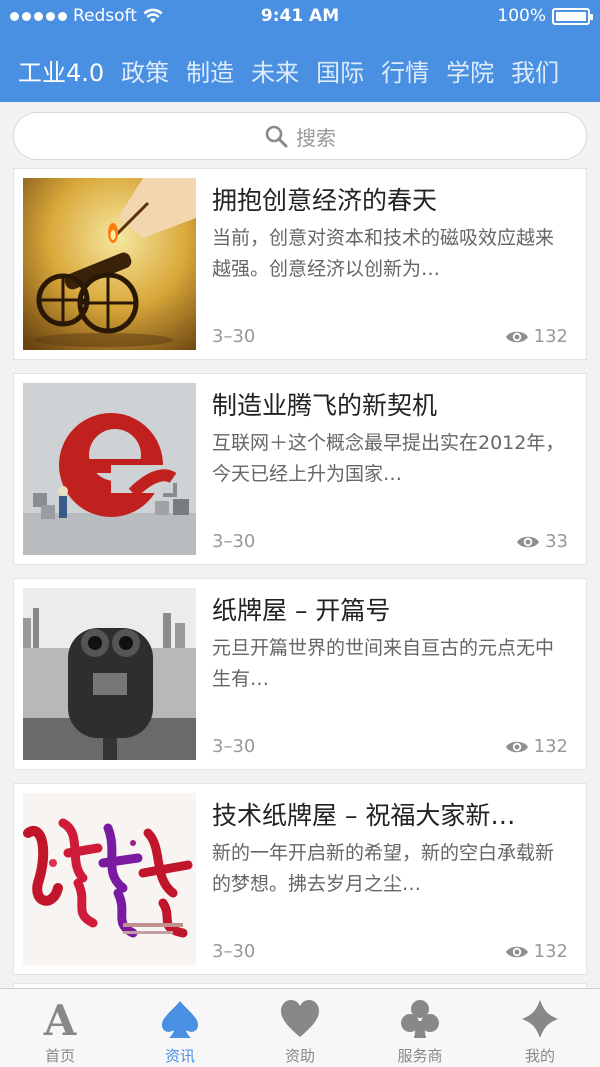 The image size is (600, 1067). What do you see at coordinates (300, 17) in the screenshot?
I see `status-bar: Redsoft 9:41 AM 100%` at bounding box center [300, 17].